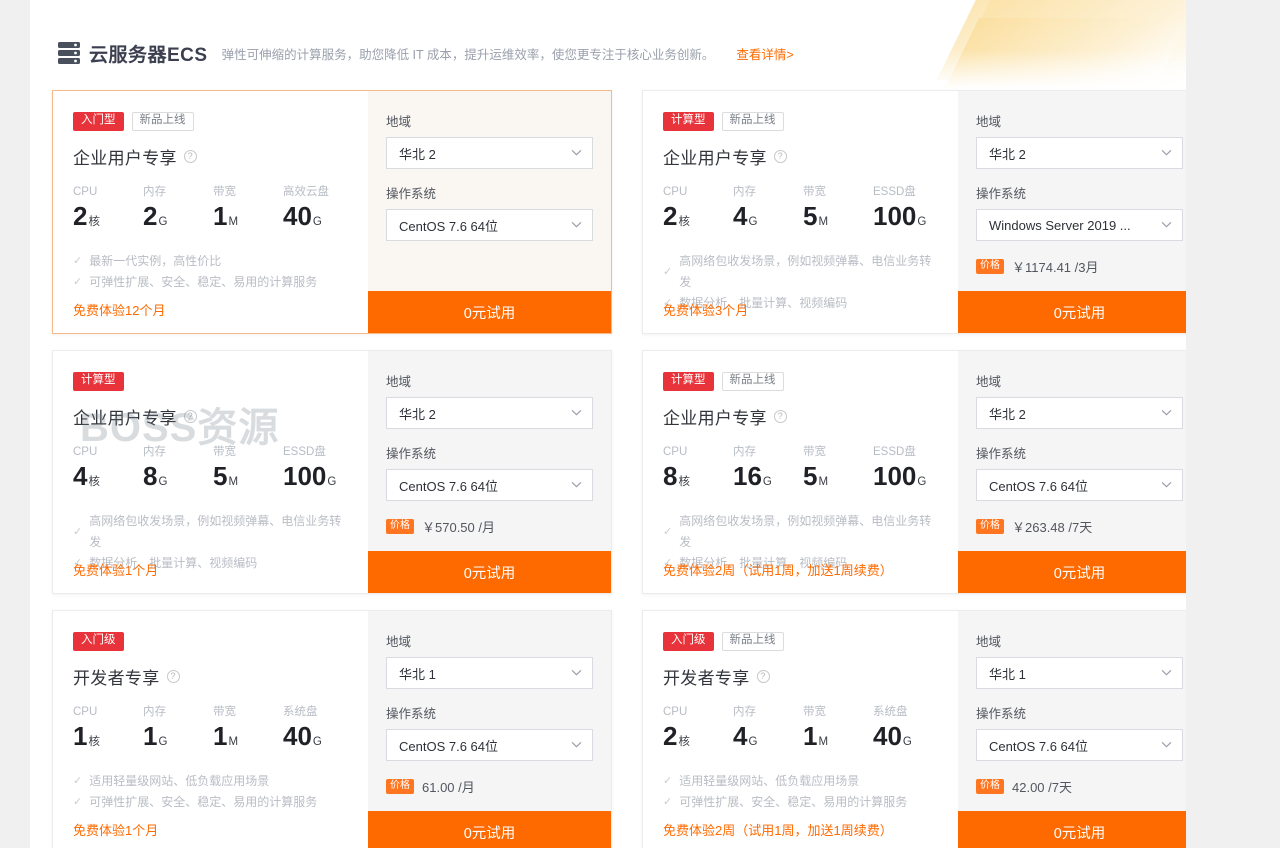 The height and width of the screenshot is (848, 1280). What do you see at coordinates (675, 192) in the screenshot?
I see `spec-label: CPU` at bounding box center [675, 192].